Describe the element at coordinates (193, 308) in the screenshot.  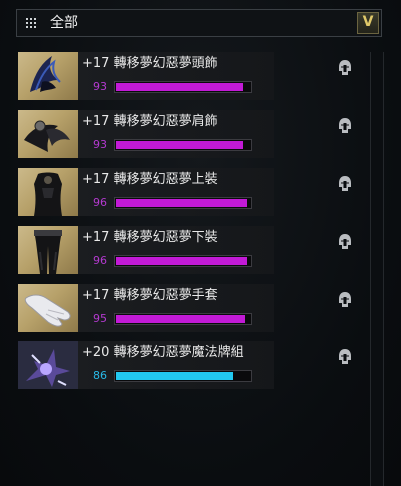
I see `equipment-item: +17 轉移夢幻惡夢手套 95` at that location.